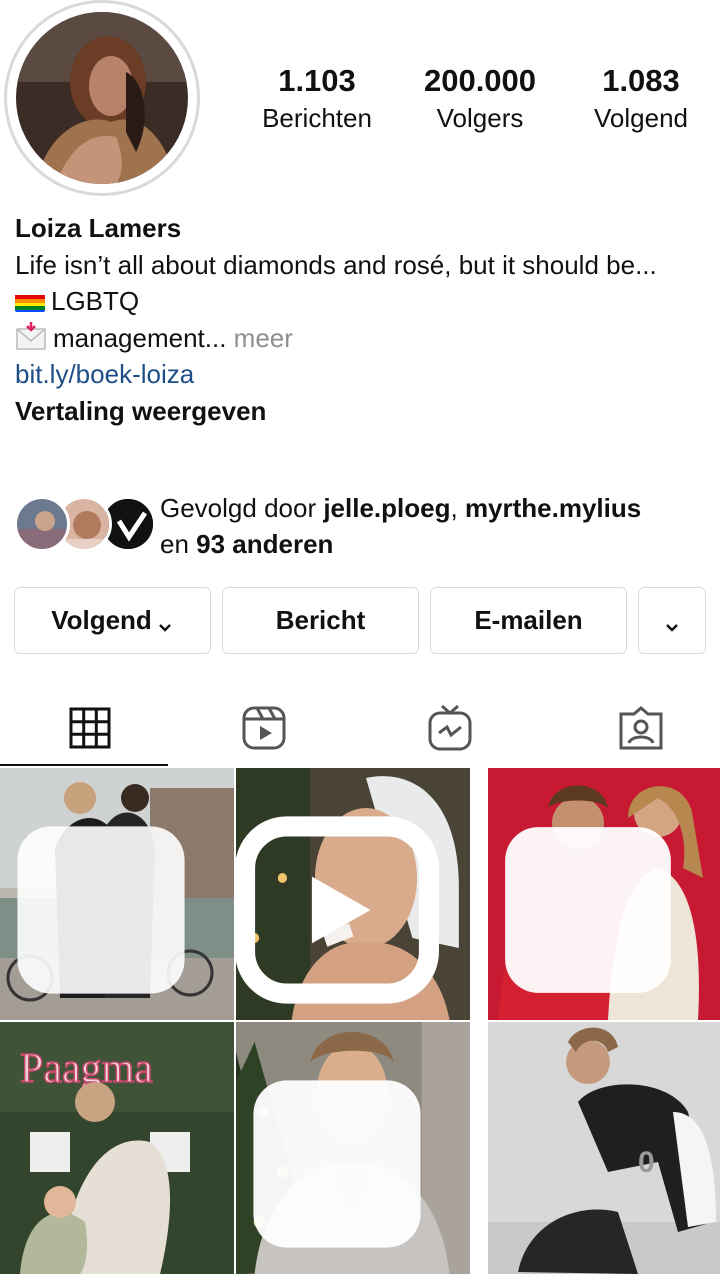 This screenshot has height=1280, width=720. Describe the element at coordinates (84, 765) in the screenshot. I see `active-tab-indicator` at that location.